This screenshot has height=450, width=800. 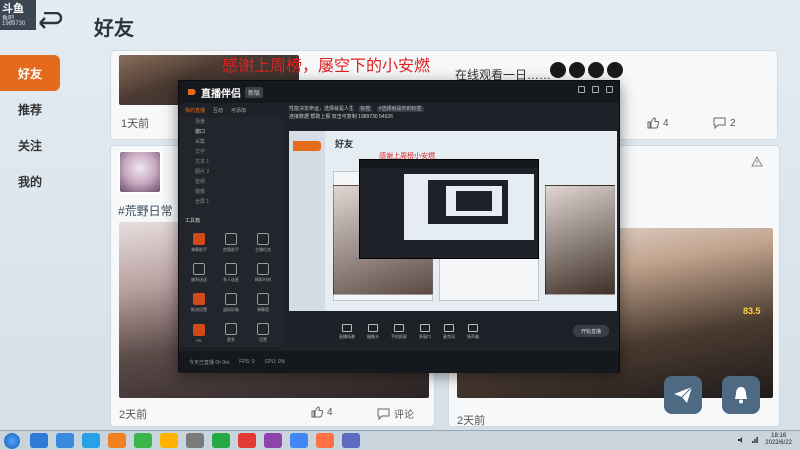 What do you see at coordinates (199, 240) in the screenshot?
I see `tool-button: 弹幕助手` at bounding box center [199, 240].